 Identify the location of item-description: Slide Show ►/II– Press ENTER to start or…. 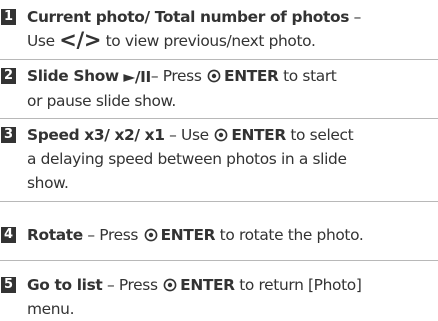
(182, 88).